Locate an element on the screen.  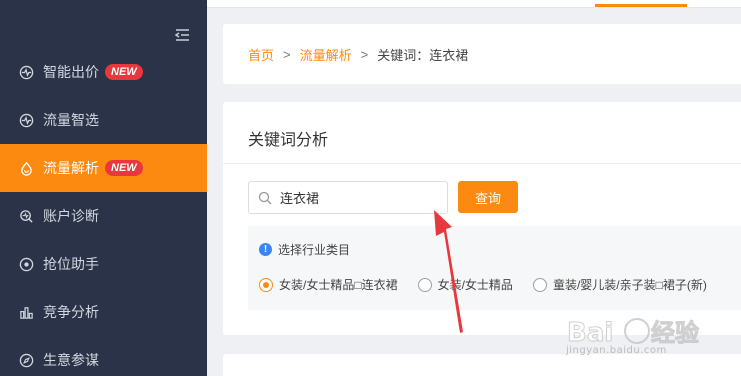
drop-icon is located at coordinates (26, 168).